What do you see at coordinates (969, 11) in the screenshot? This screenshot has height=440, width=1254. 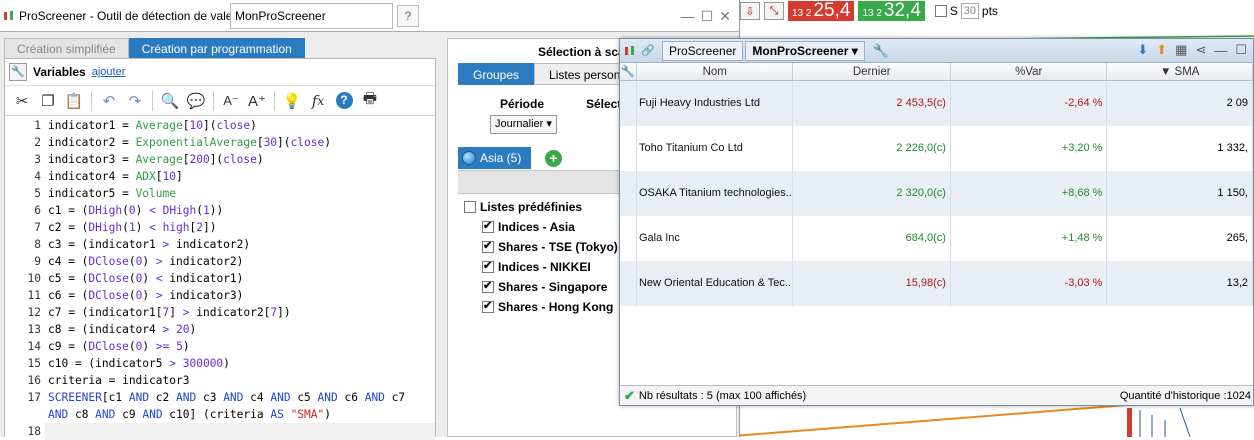 I see `pts-input: 30` at bounding box center [969, 11].